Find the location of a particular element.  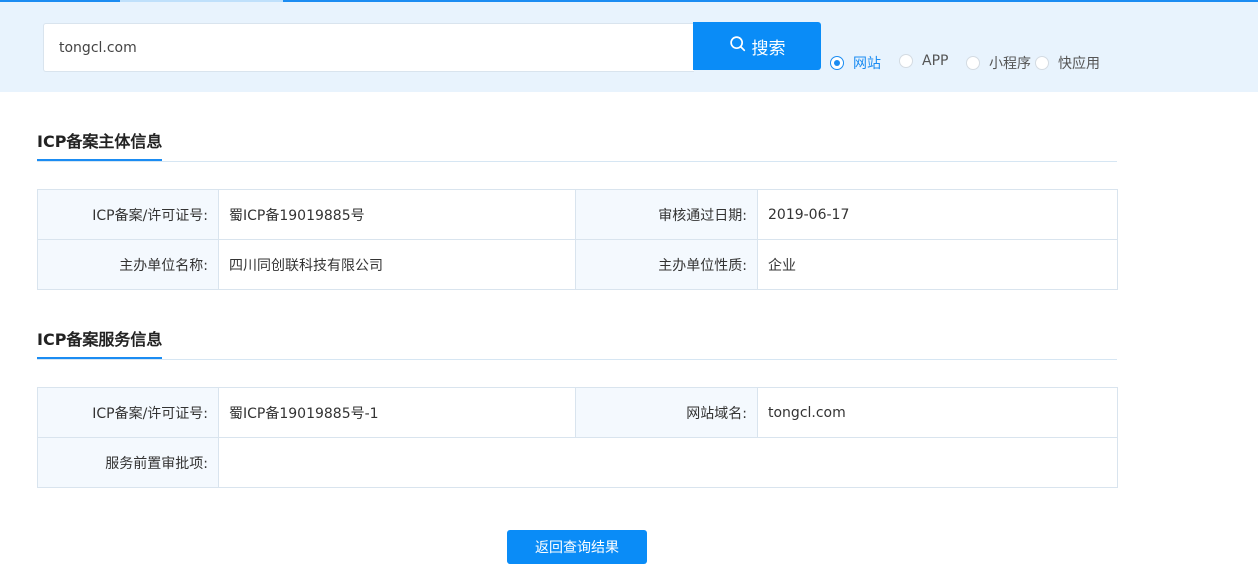

radio-label-app: APP is located at coordinates (935, 61).